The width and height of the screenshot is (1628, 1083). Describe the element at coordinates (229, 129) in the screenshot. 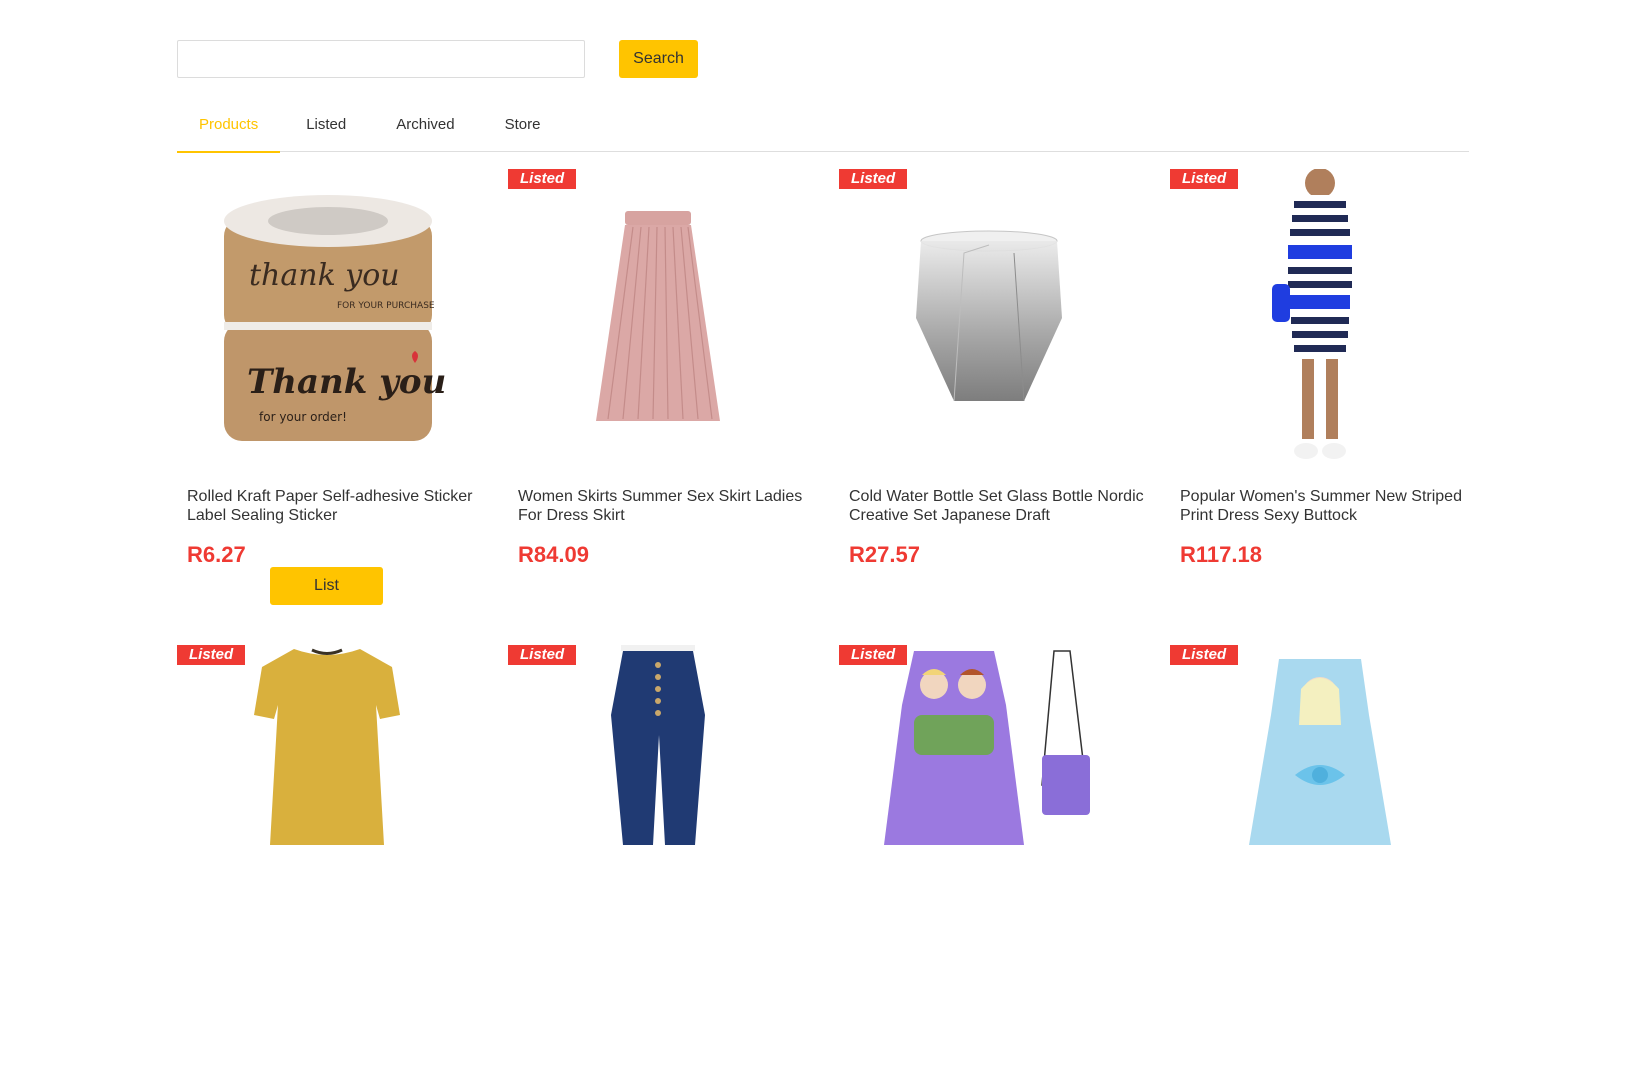

I see `tab-products: Products` at that location.